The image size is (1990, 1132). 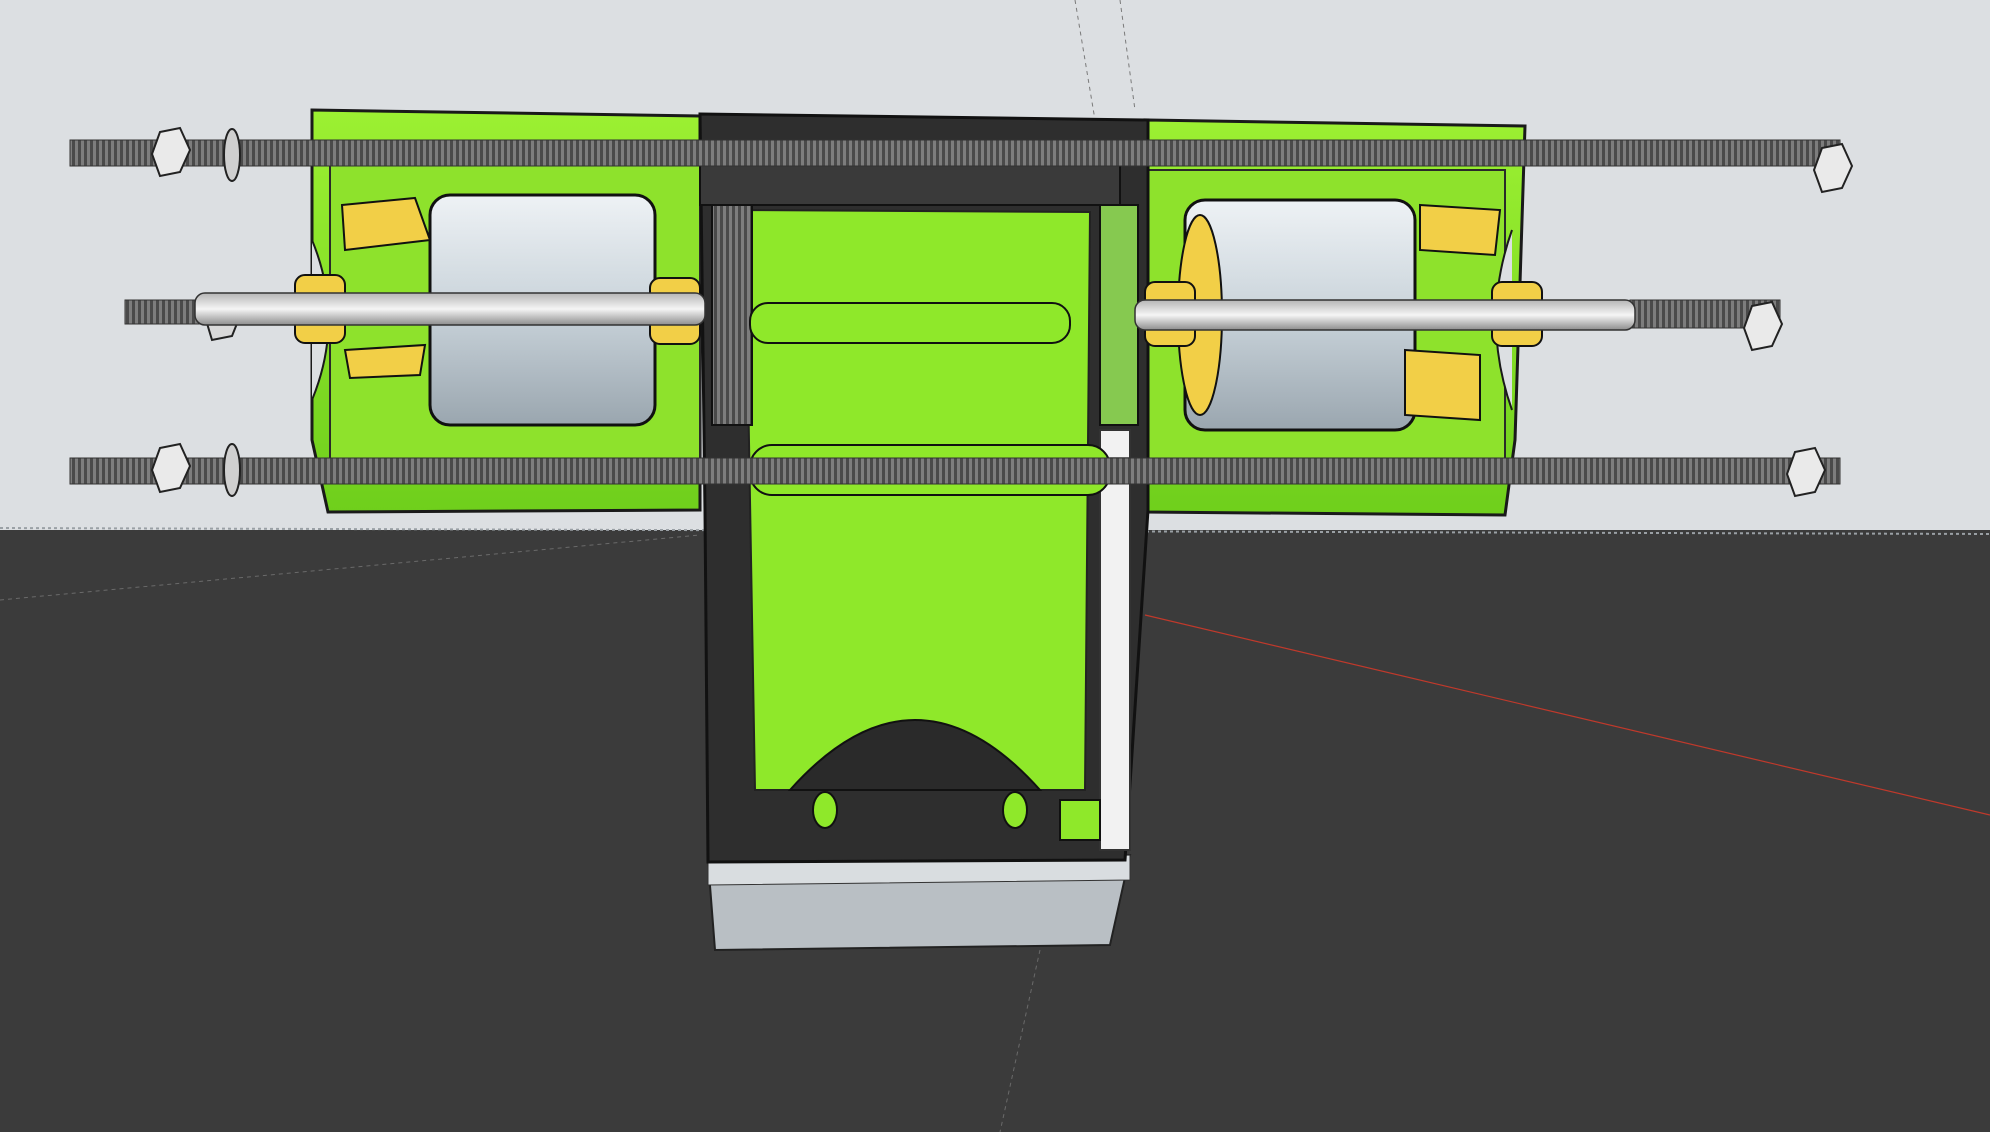 What do you see at coordinates (1115, 640) in the screenshot?
I see `gearbox-white-post` at bounding box center [1115, 640].